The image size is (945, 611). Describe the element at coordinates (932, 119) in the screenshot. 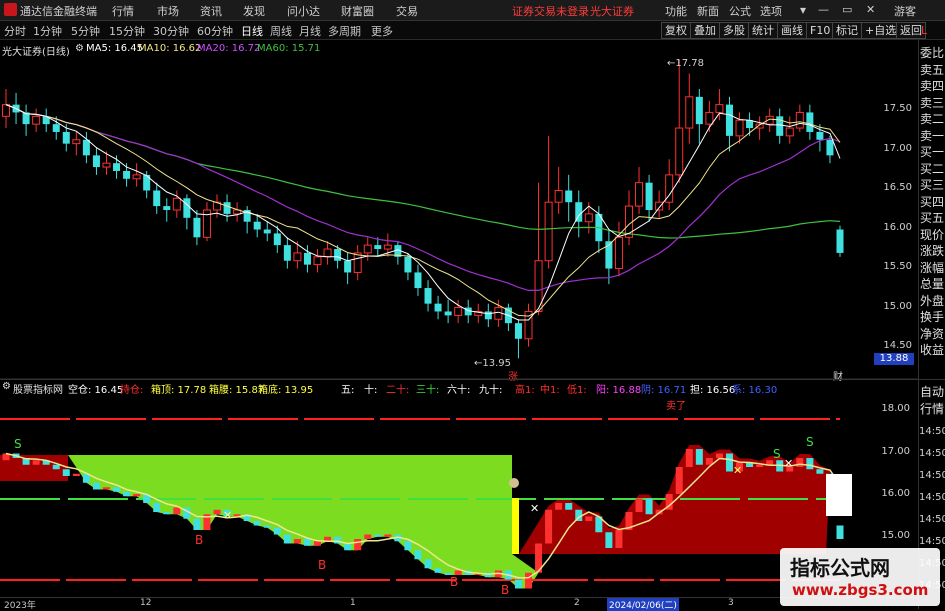

I see `side-item-4: 卖二` at that location.